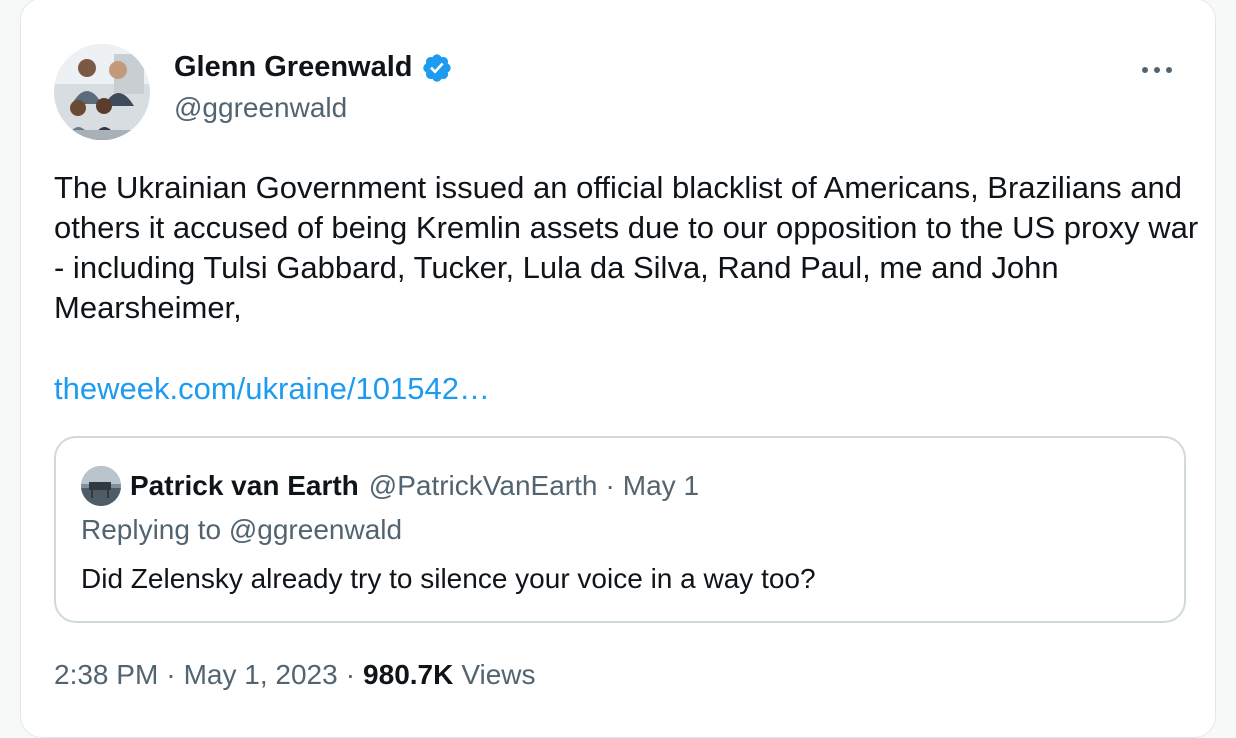 The height and width of the screenshot is (738, 1236). I want to click on views-label: Views, so click(498, 674).